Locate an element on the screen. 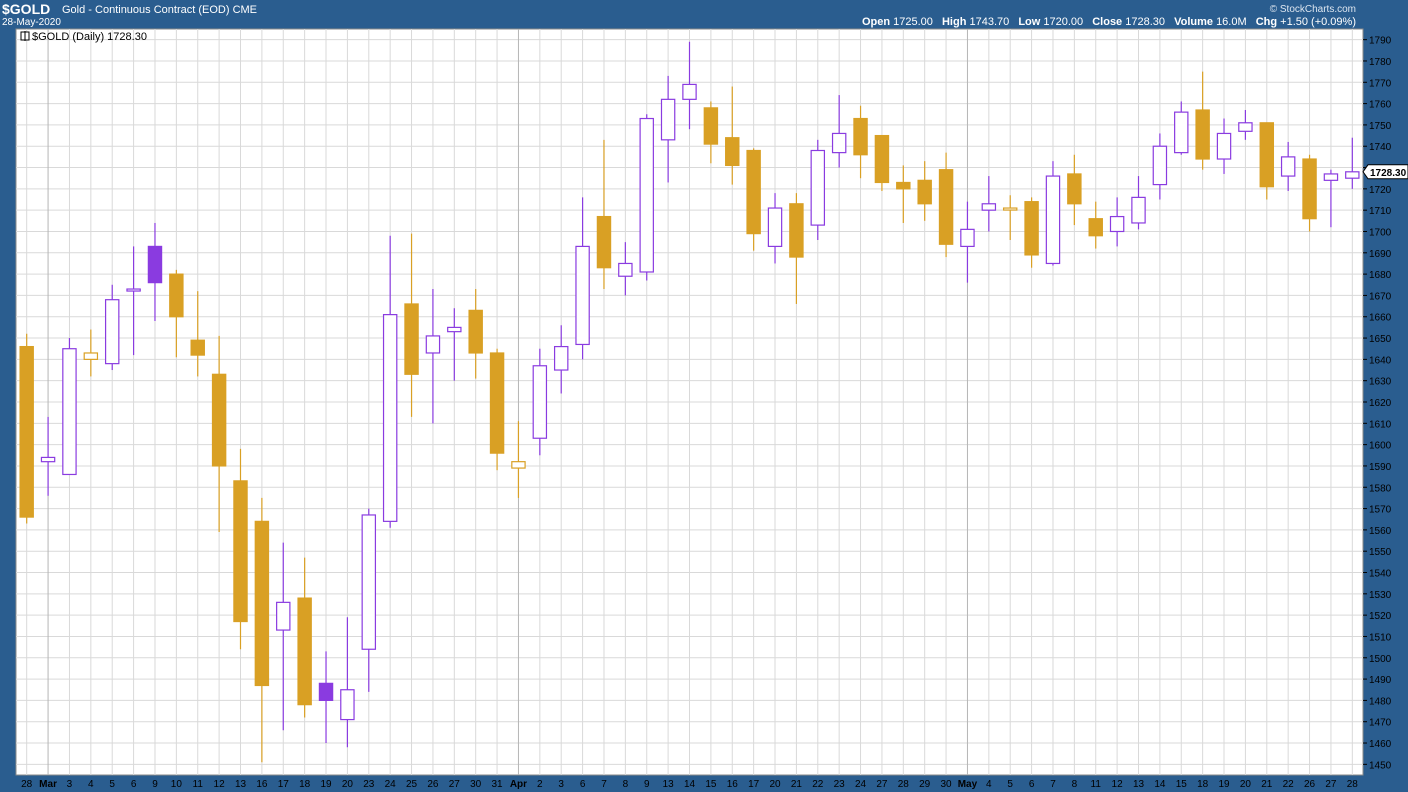 The width and height of the screenshot is (1408, 792). x-tick-label: 22 is located at coordinates (1289, 784).